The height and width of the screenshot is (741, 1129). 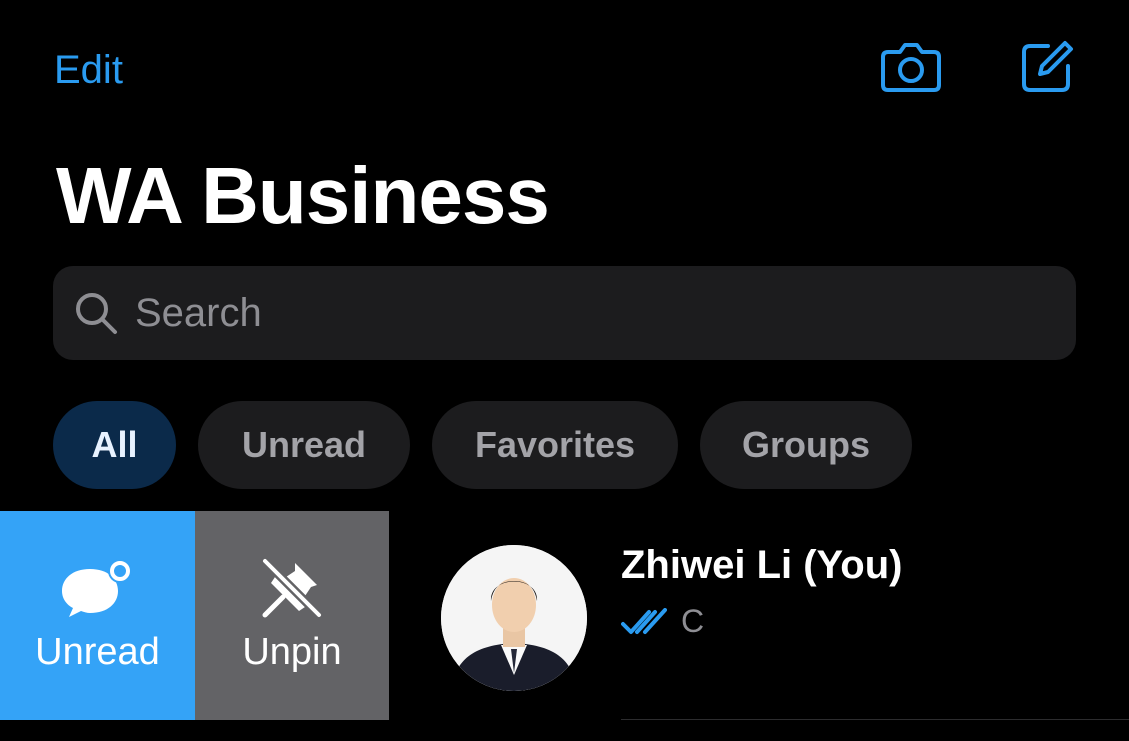 What do you see at coordinates (292, 652) in the screenshot?
I see `unpin-label: Unpin` at bounding box center [292, 652].